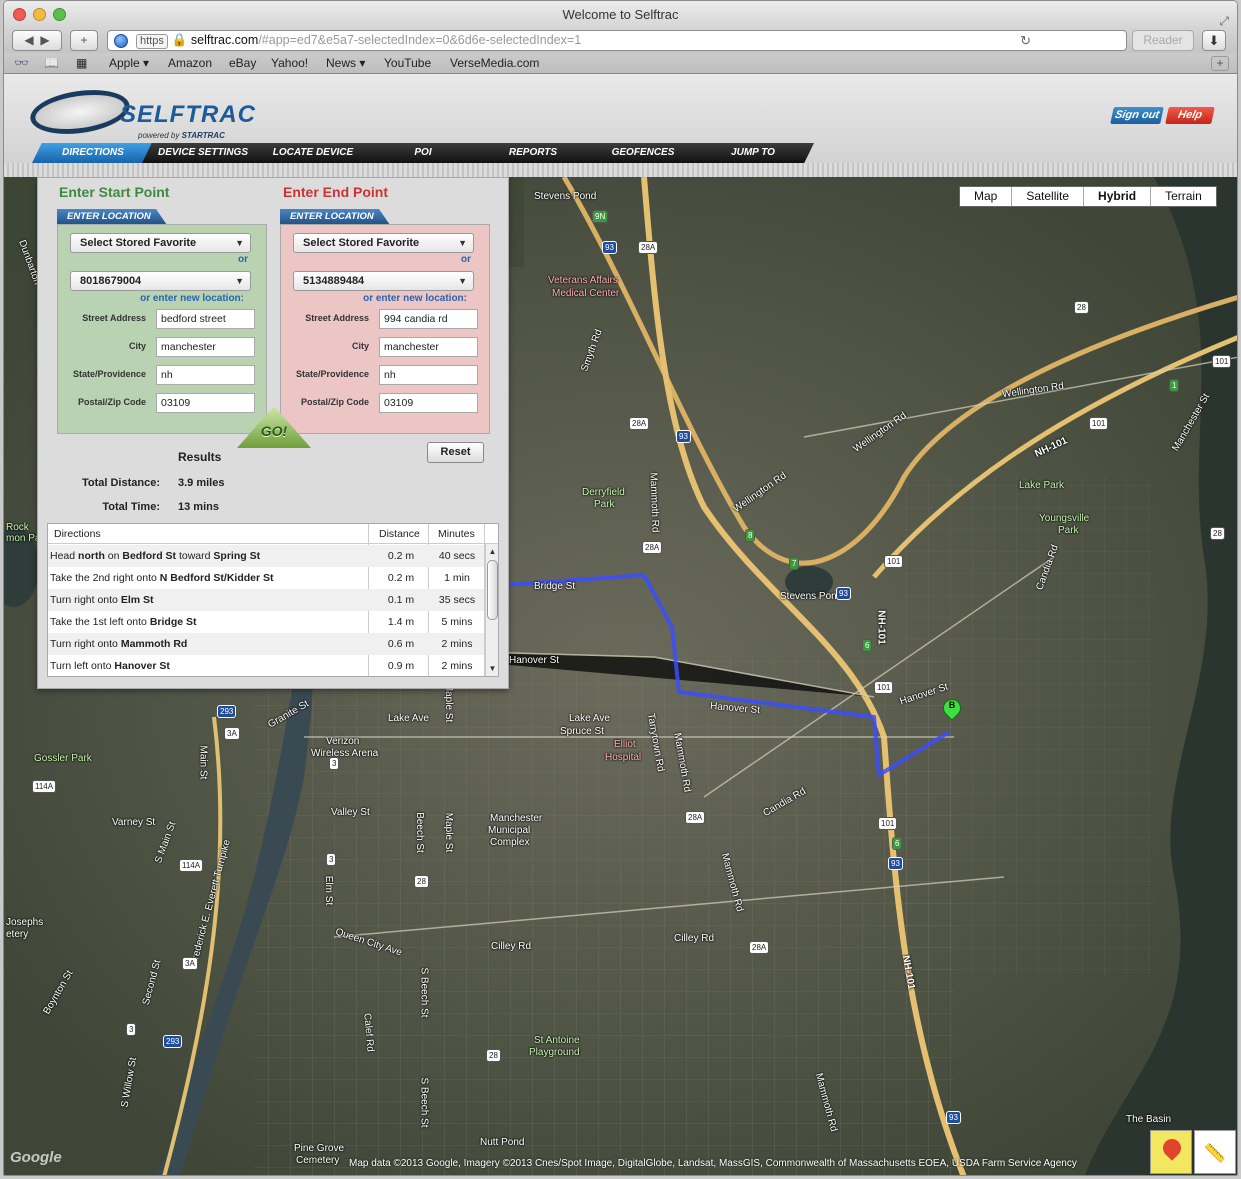 Image resolution: width=1241 pixels, height=1179 pixels. I want to click on end-street-input: 994 candia rd, so click(428, 319).